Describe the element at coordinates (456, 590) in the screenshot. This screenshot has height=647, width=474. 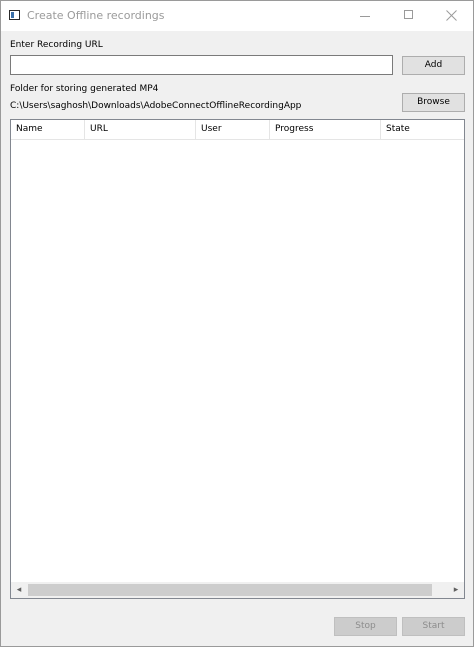
I see `scroll-right-icon: ▸` at that location.